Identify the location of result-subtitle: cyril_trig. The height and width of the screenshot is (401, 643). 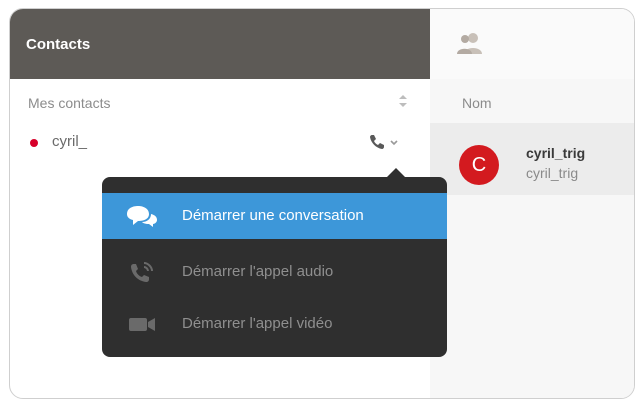
(552, 173).